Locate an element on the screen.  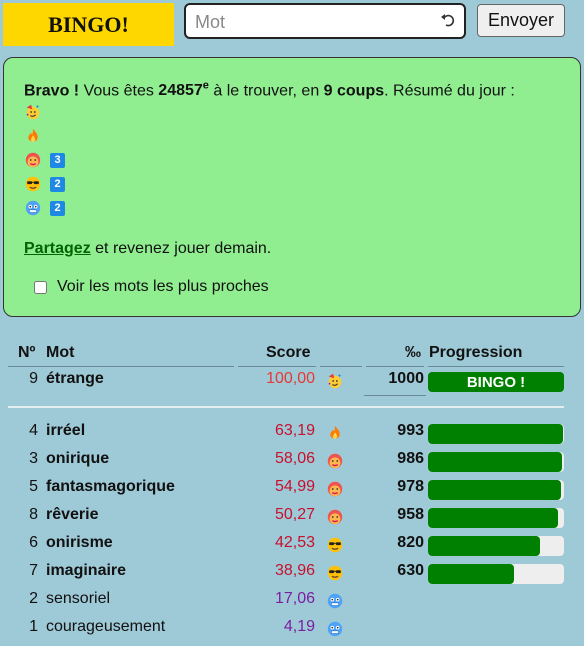
guess-permil: 958 is located at coordinates (410, 514).